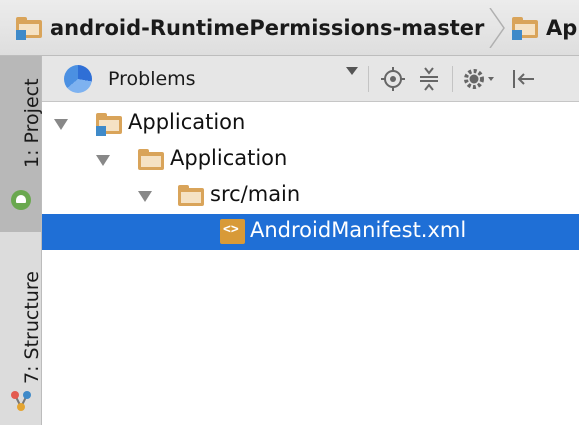 The width and height of the screenshot is (579, 425). What do you see at coordinates (32, 123) in the screenshot?
I see `tab-project-label: 1: Project` at bounding box center [32, 123].